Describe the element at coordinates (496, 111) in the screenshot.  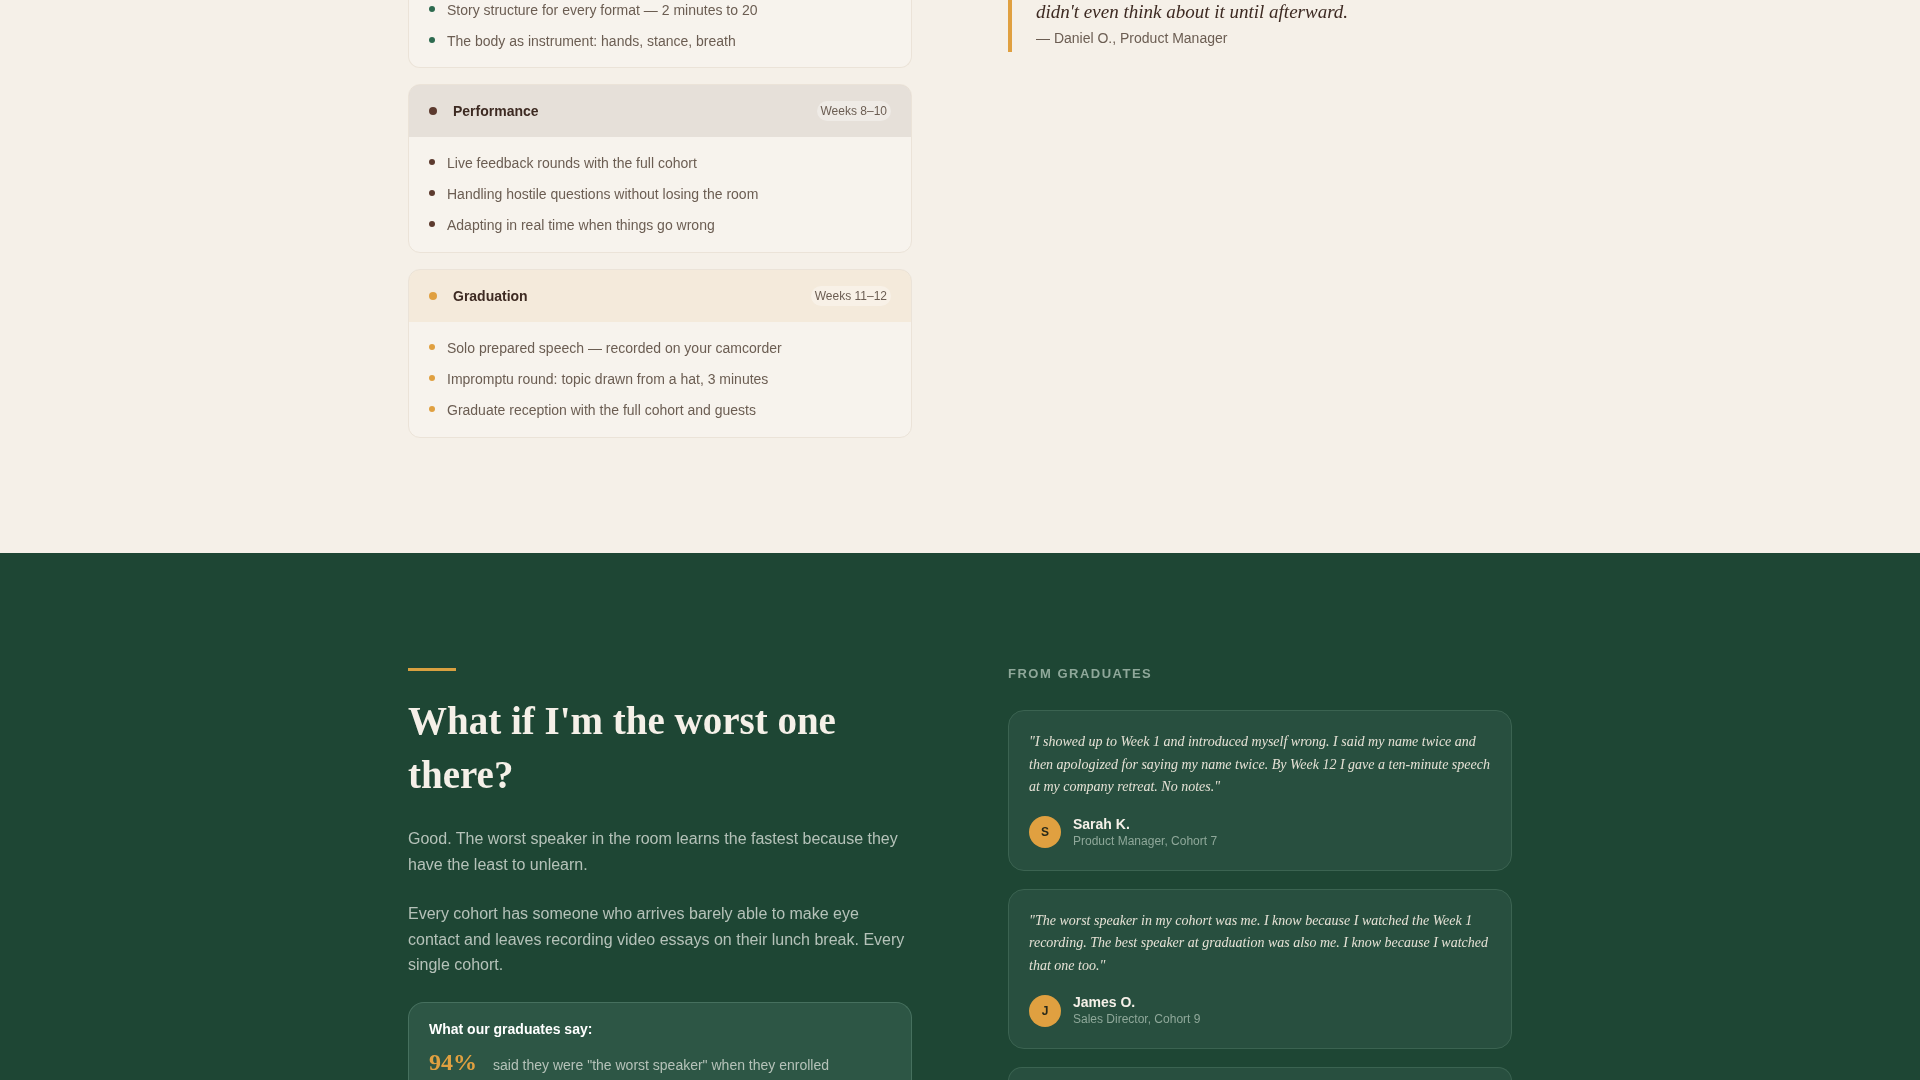
I see `phase-title: Performance` at that location.